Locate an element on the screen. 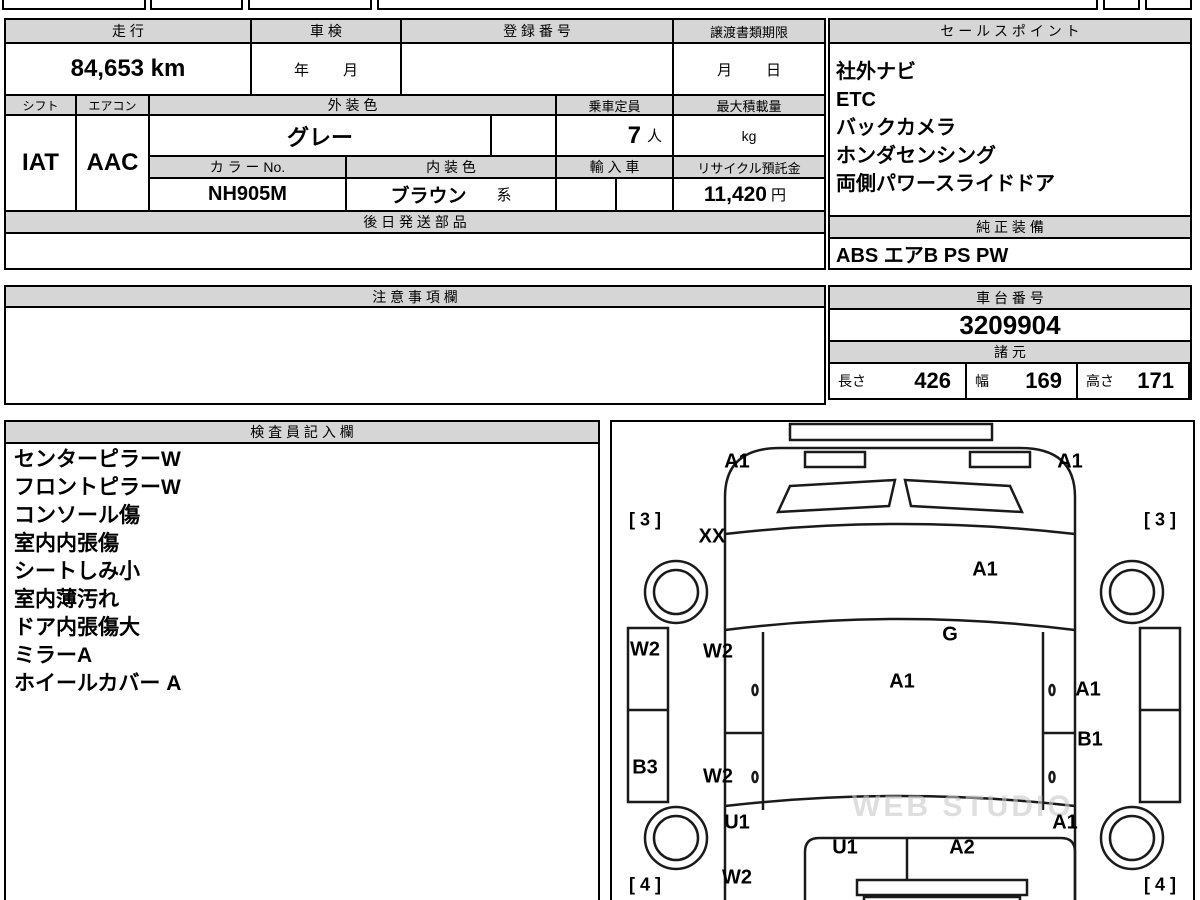 The height and width of the screenshot is (900, 1200). registration-number-value is located at coordinates (537, 69).